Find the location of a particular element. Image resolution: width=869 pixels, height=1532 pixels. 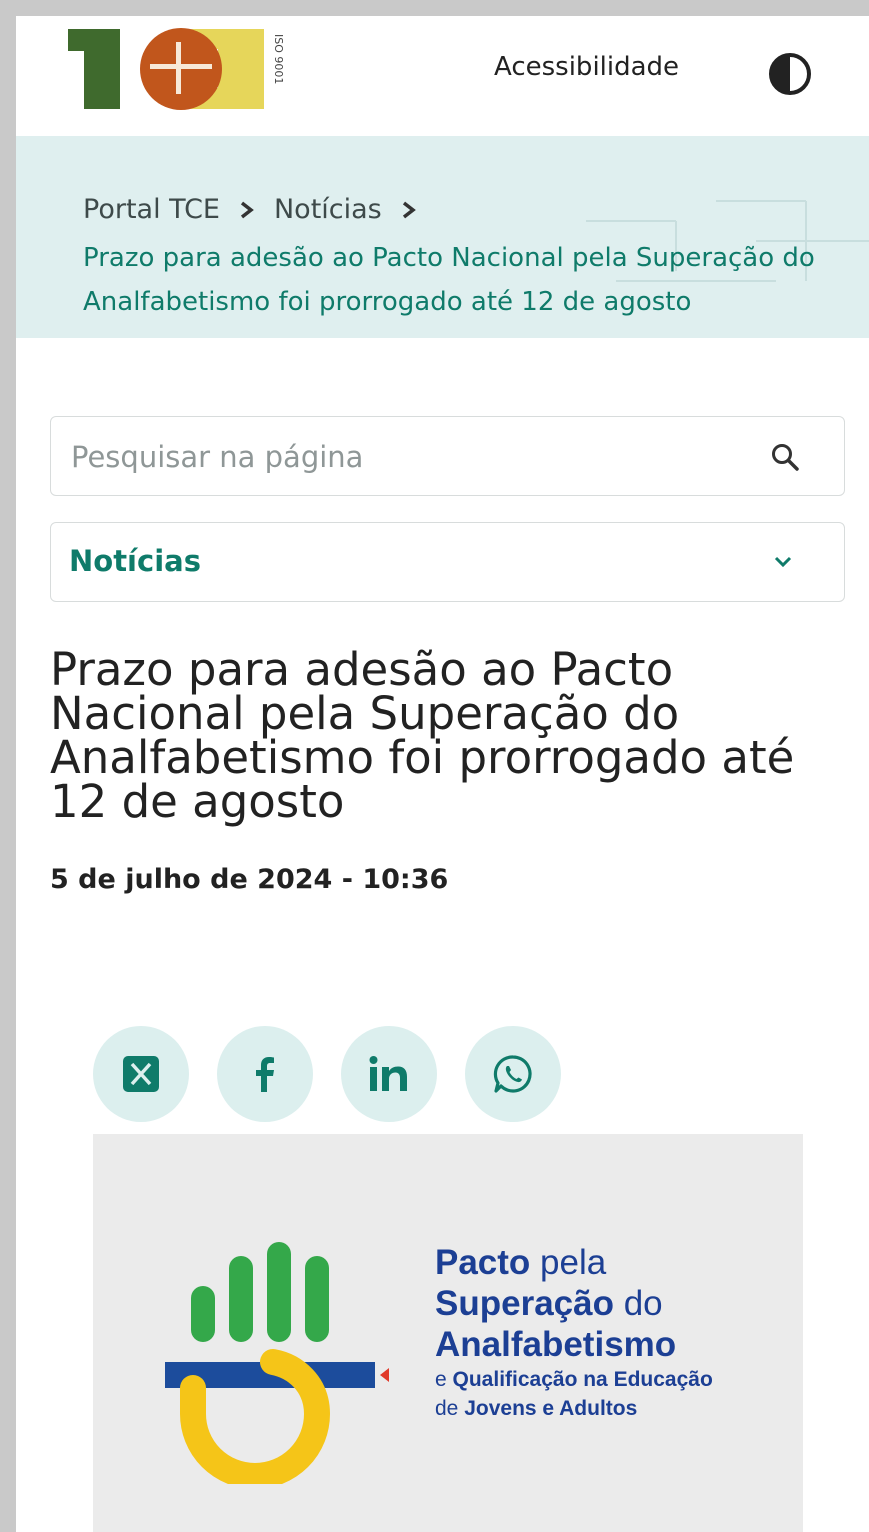

share-x-button is located at coordinates (141, 1074).